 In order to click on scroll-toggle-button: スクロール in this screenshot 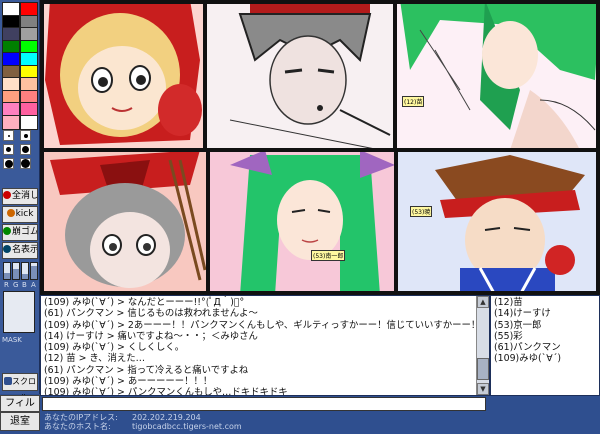, I will do `click(20, 387)`.